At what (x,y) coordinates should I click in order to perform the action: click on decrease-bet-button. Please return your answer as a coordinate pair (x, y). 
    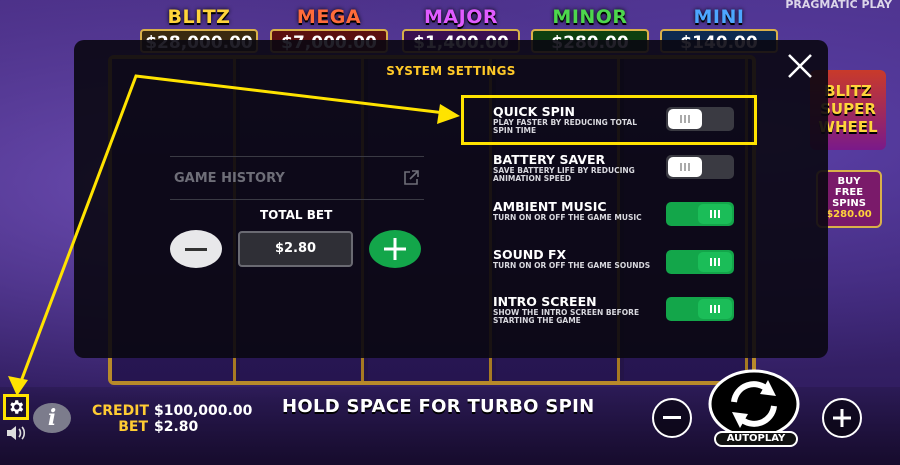
    Looking at the image, I should click on (672, 418).